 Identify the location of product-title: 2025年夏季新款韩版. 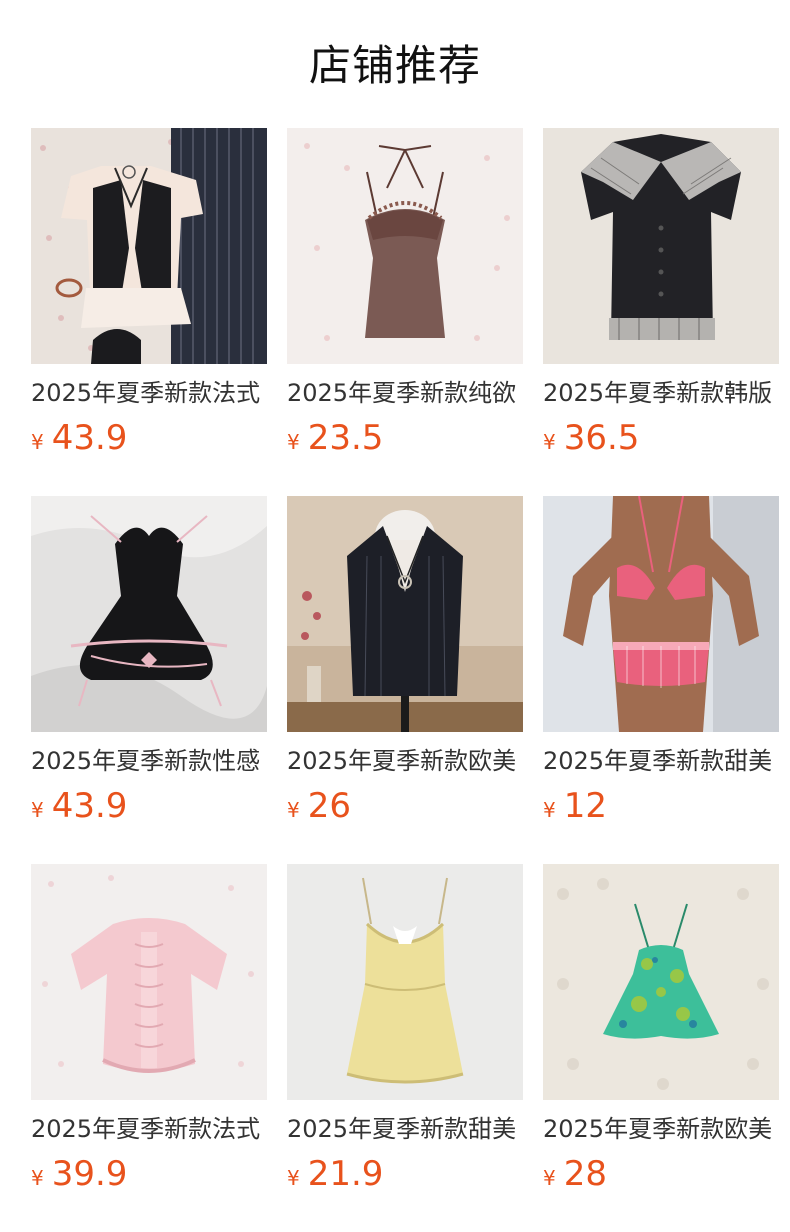
(661, 393).